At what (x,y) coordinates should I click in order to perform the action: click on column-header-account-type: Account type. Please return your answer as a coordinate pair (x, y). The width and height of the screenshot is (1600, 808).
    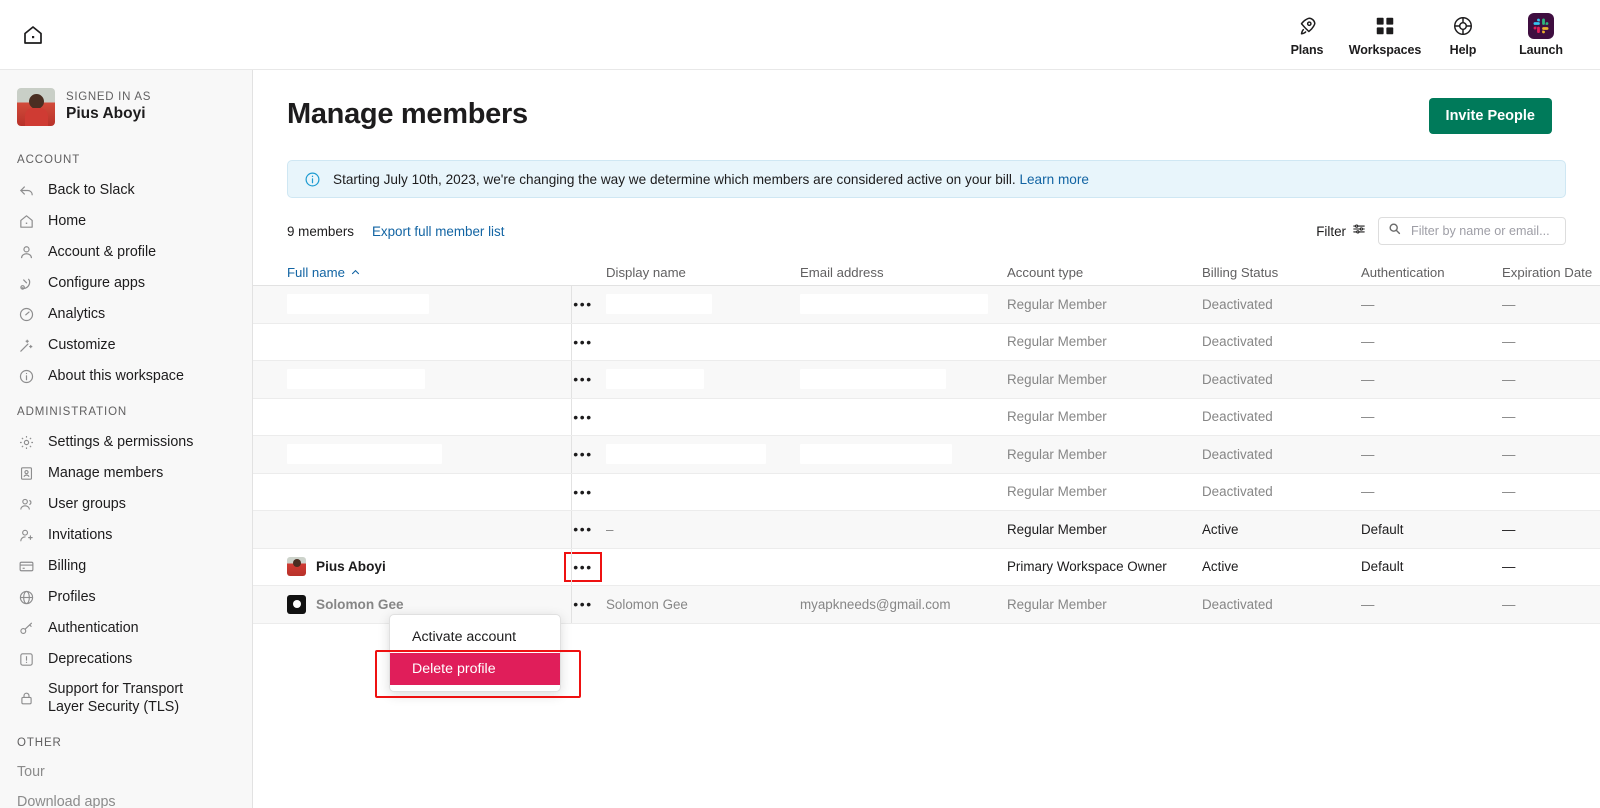
    Looking at the image, I should click on (1045, 272).